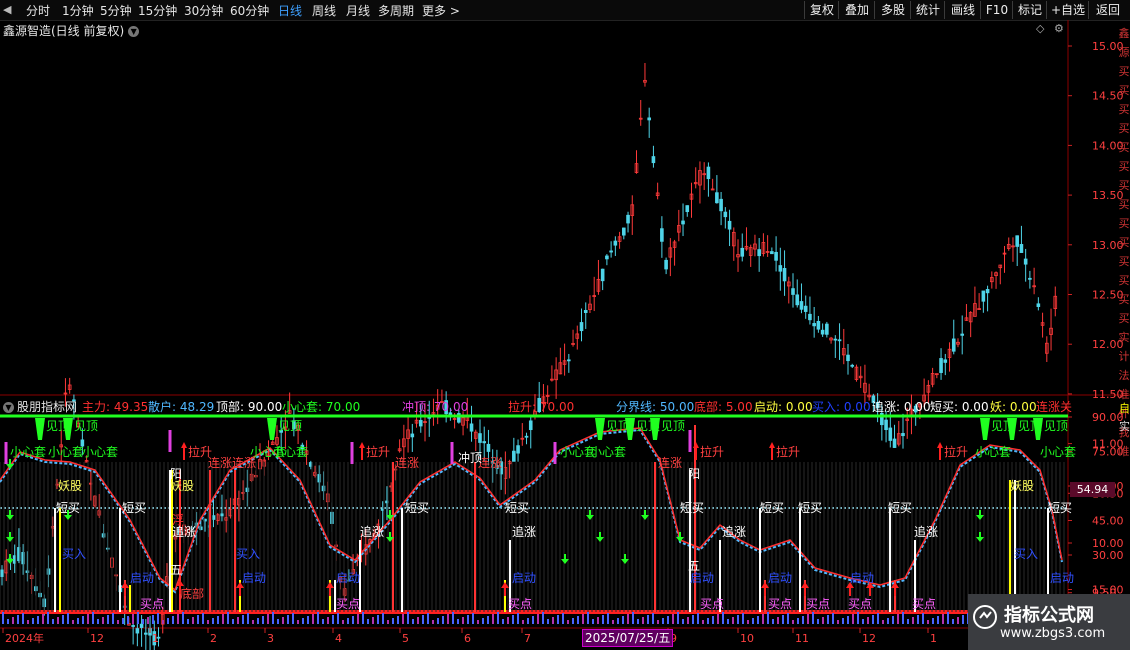 Image resolution: width=1130 pixels, height=650 pixels. I want to click on jianding-label: 见顶, so click(673, 426).